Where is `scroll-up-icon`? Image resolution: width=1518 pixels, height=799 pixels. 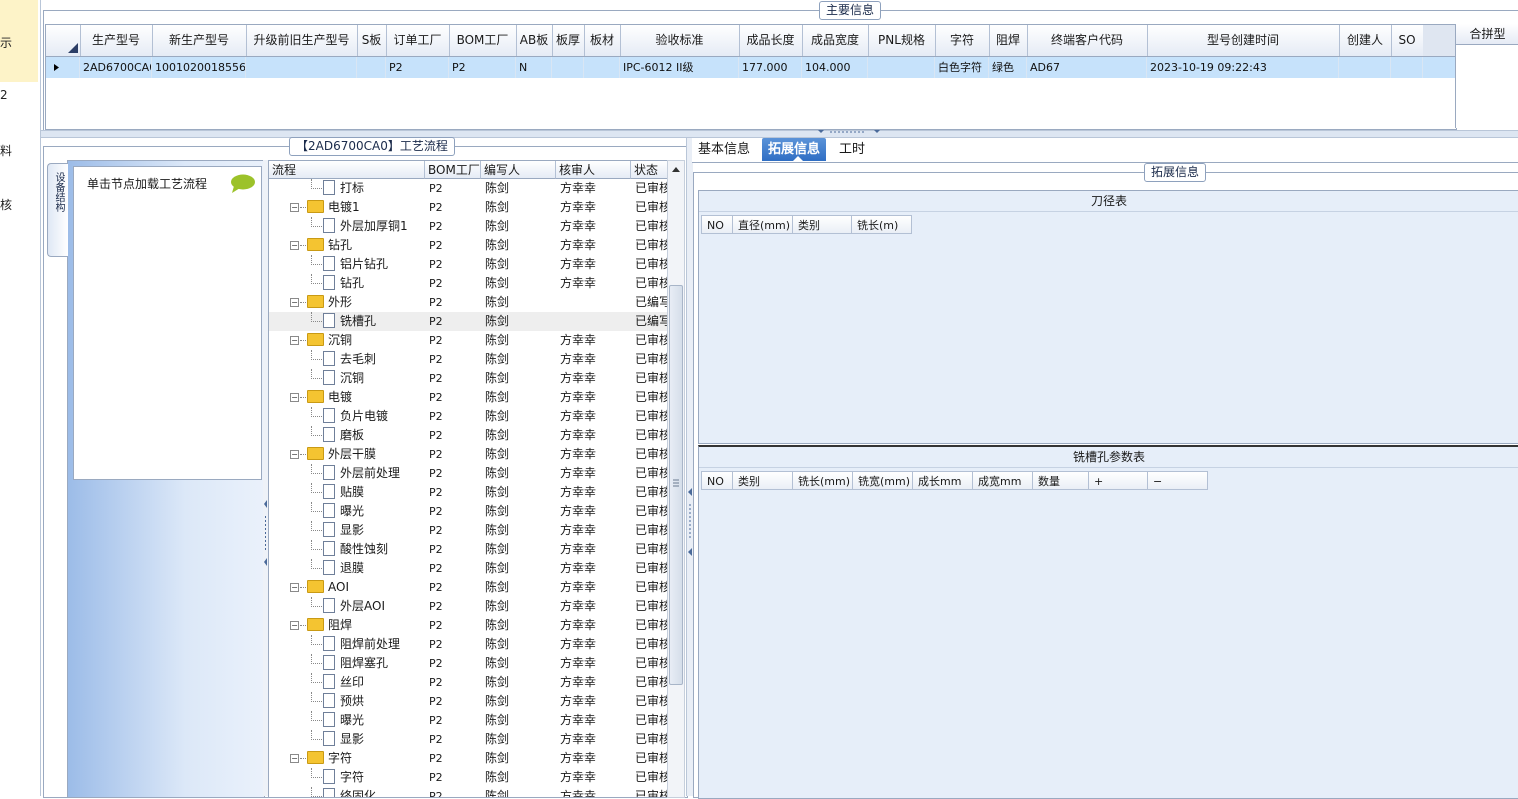
scroll-up-icon is located at coordinates (676, 169).